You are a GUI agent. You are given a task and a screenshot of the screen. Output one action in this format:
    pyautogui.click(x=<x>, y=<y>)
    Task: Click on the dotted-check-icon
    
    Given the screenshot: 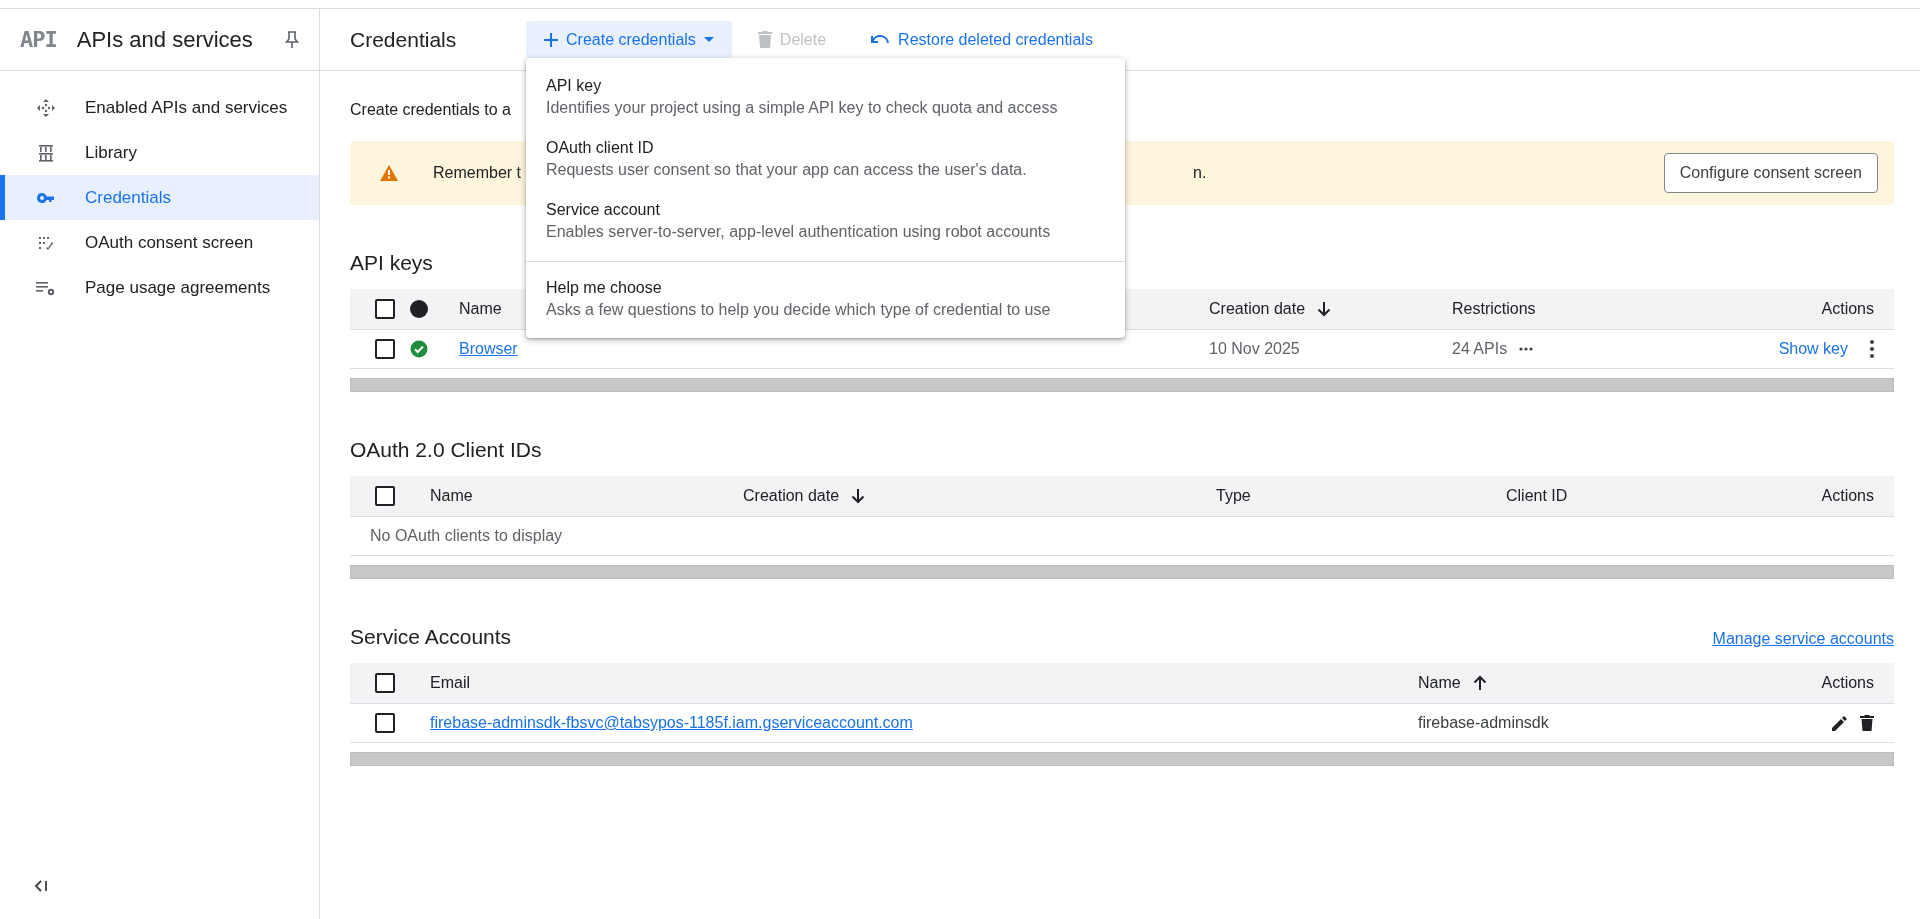 What is the action you would take?
    pyautogui.click(x=46, y=242)
    